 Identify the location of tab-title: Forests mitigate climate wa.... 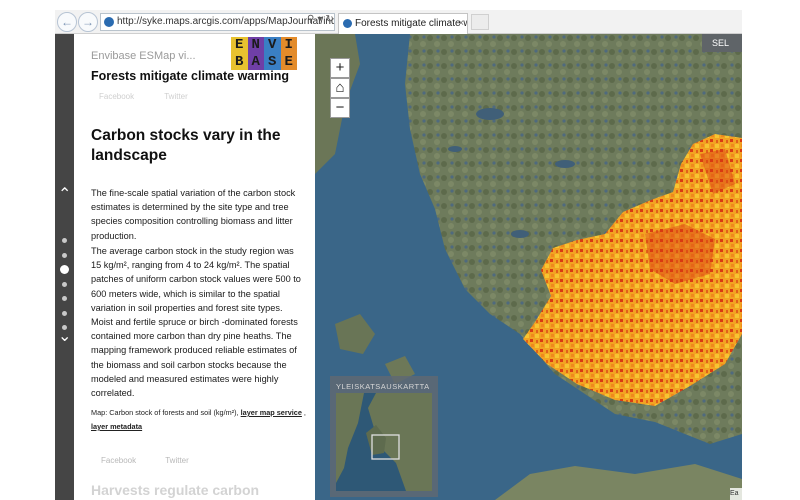
(411, 23).